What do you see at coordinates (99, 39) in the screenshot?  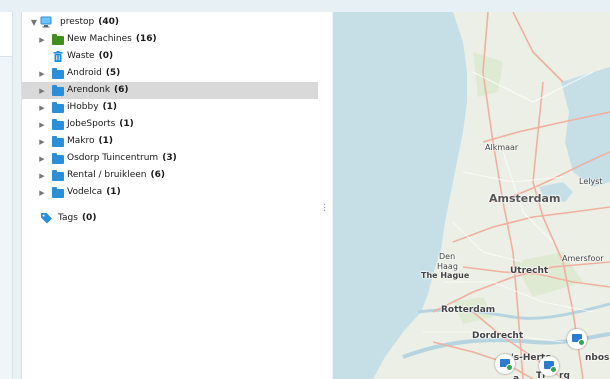 I see `tree-item-label: New Machines` at bounding box center [99, 39].